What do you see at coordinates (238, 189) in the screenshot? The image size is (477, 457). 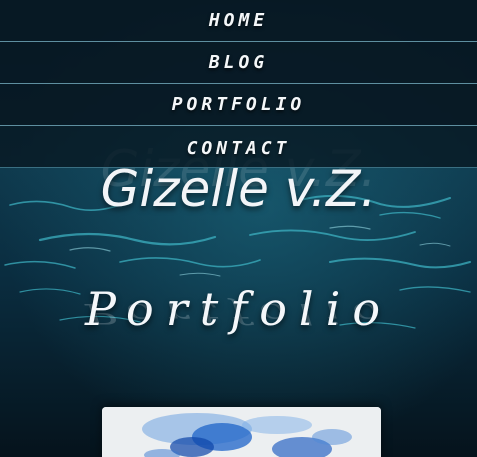 I see `site-title: Gizelle v.Z.` at bounding box center [238, 189].